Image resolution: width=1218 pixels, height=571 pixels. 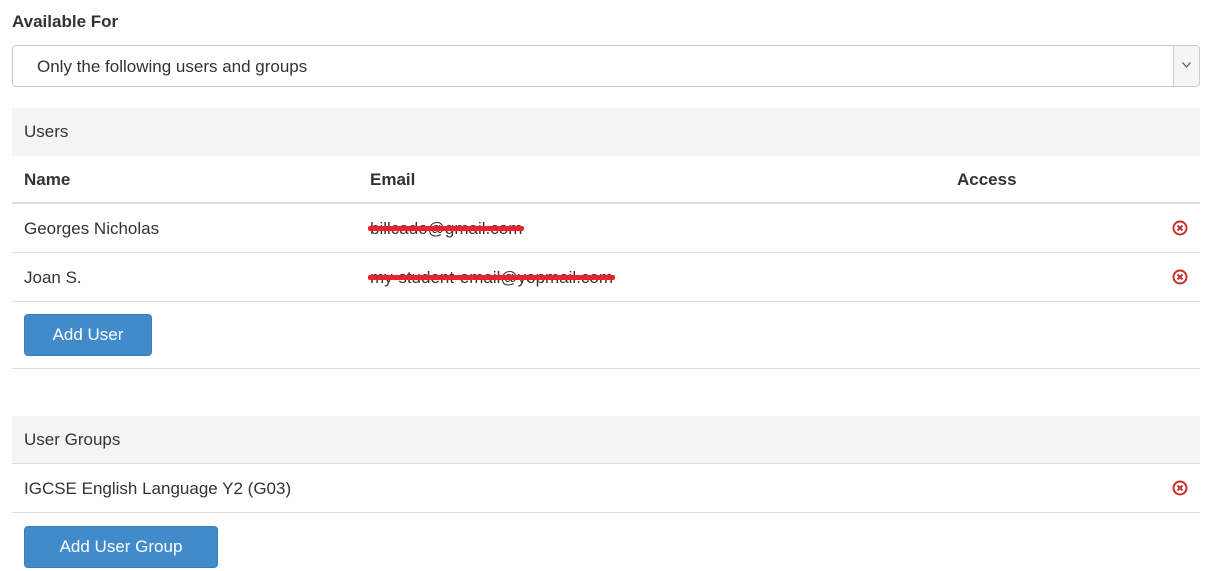 I want to click on user-group-name: IGCSE English Language Y2 (G03), so click(x=158, y=488).